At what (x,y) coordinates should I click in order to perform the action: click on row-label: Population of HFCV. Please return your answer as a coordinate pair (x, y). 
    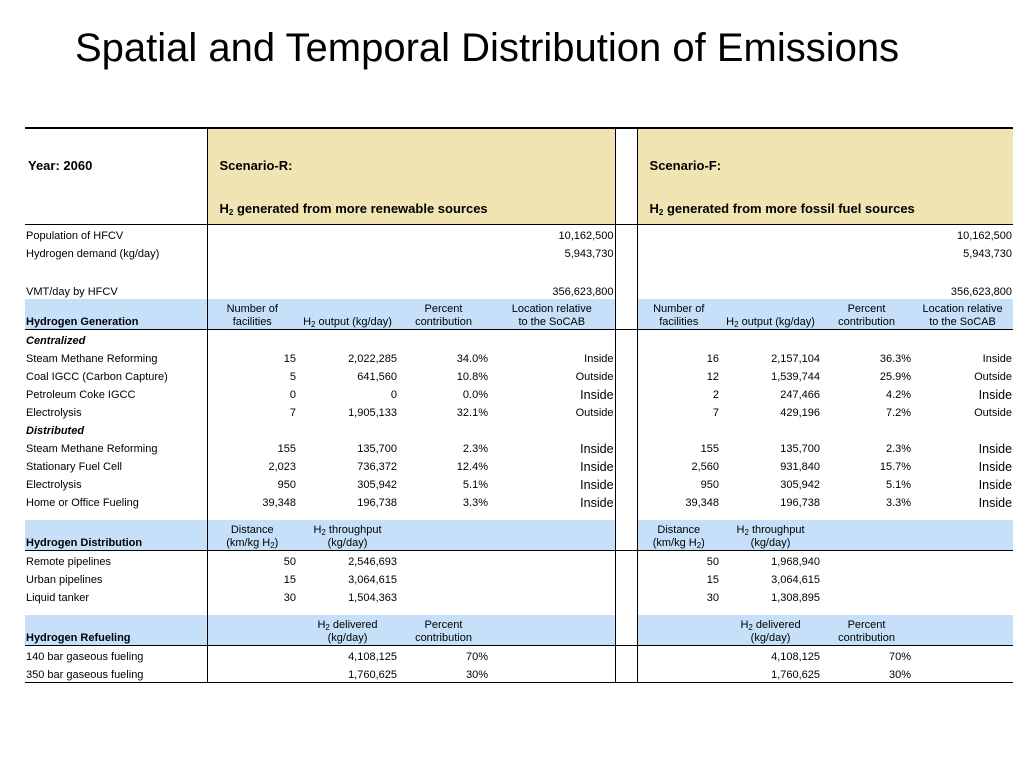
    Looking at the image, I should click on (75, 235).